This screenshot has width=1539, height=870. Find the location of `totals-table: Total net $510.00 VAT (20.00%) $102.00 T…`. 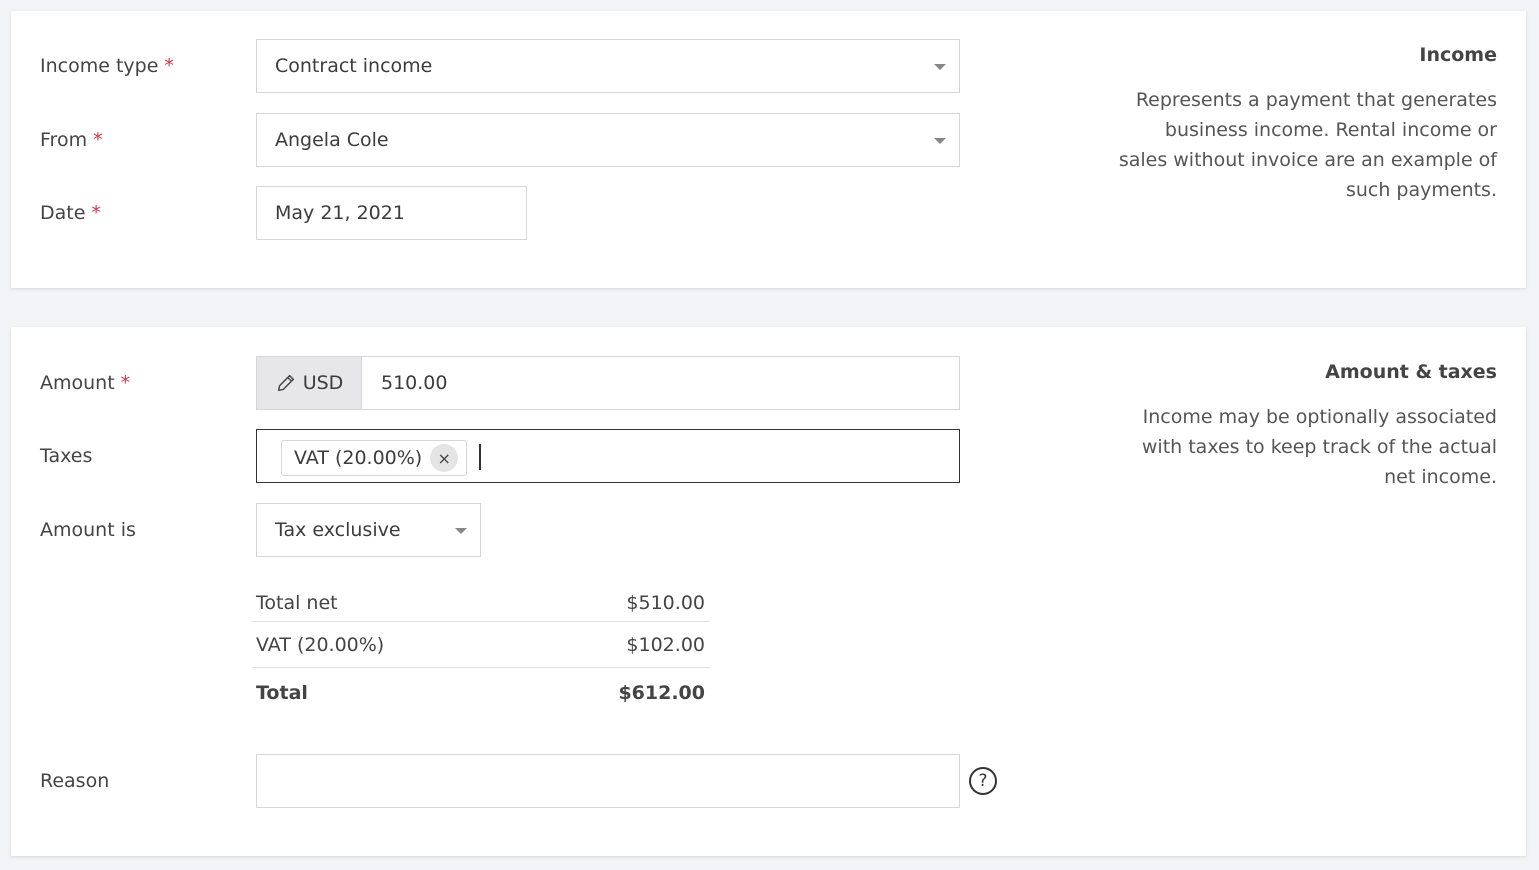

totals-table: Total net $510.00 VAT (20.00%) $102.00 T… is located at coordinates (481, 651).